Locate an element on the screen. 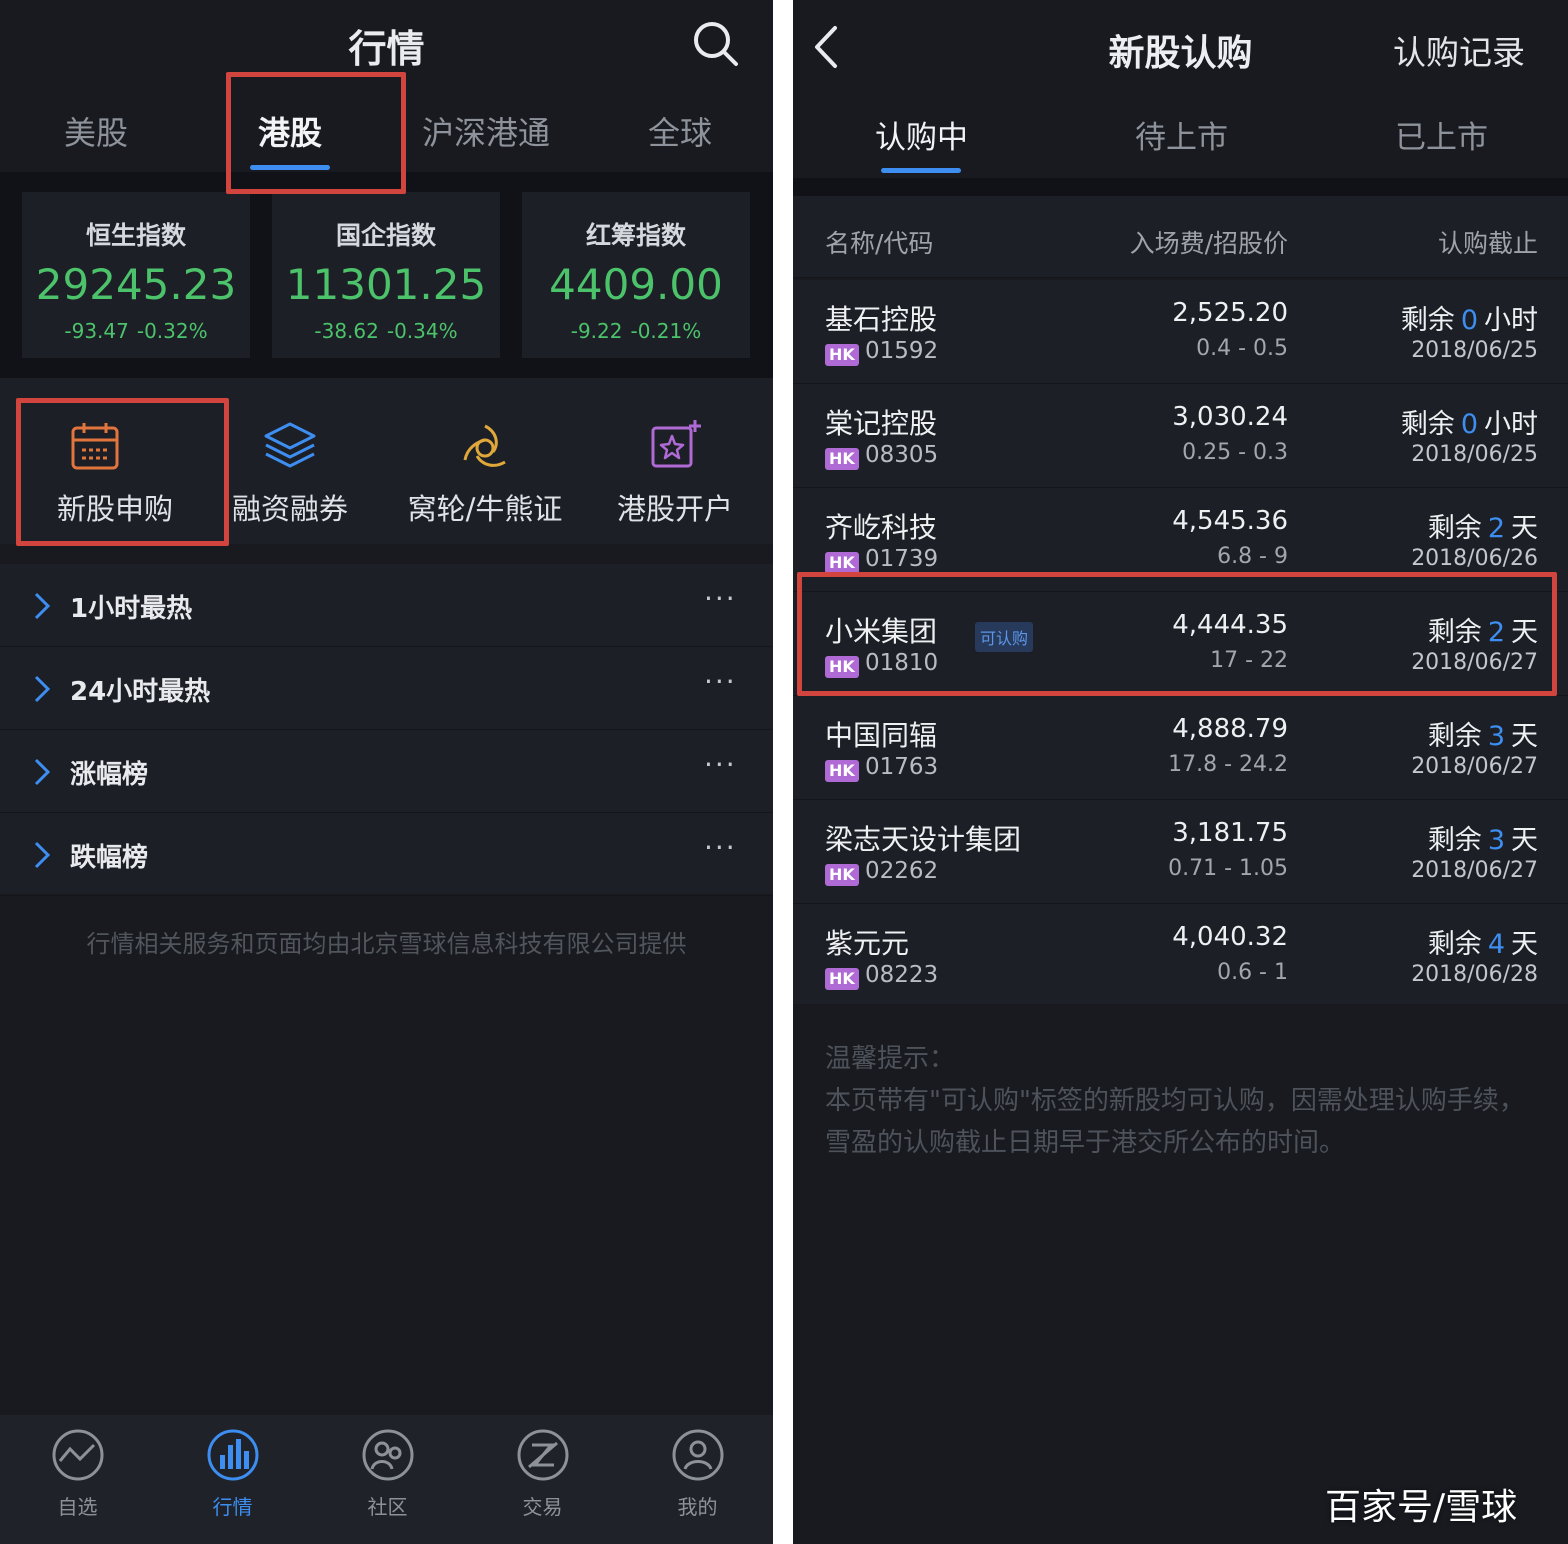 The width and height of the screenshot is (1568, 1544). tab-us-stocks: 美股 is located at coordinates (96, 131).